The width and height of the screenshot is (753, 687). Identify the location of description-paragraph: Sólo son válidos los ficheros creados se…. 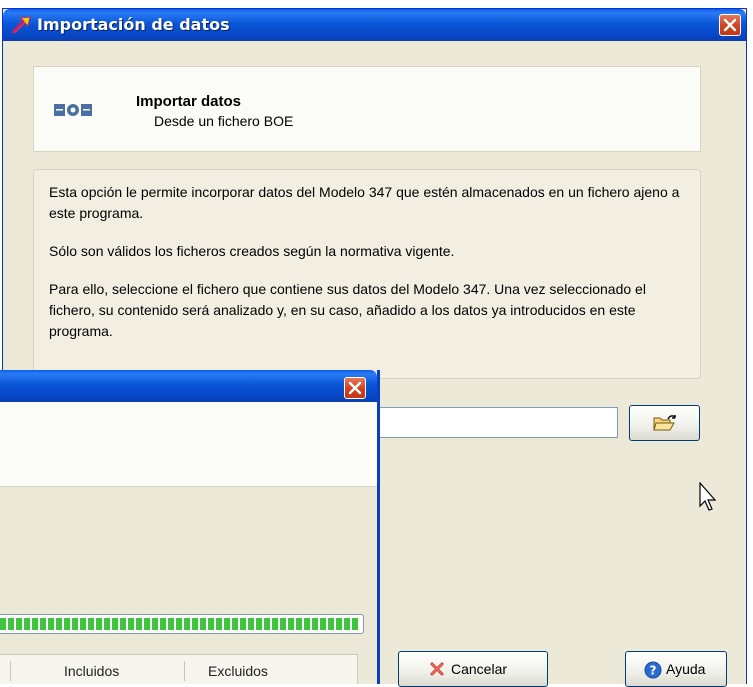
(252, 251).